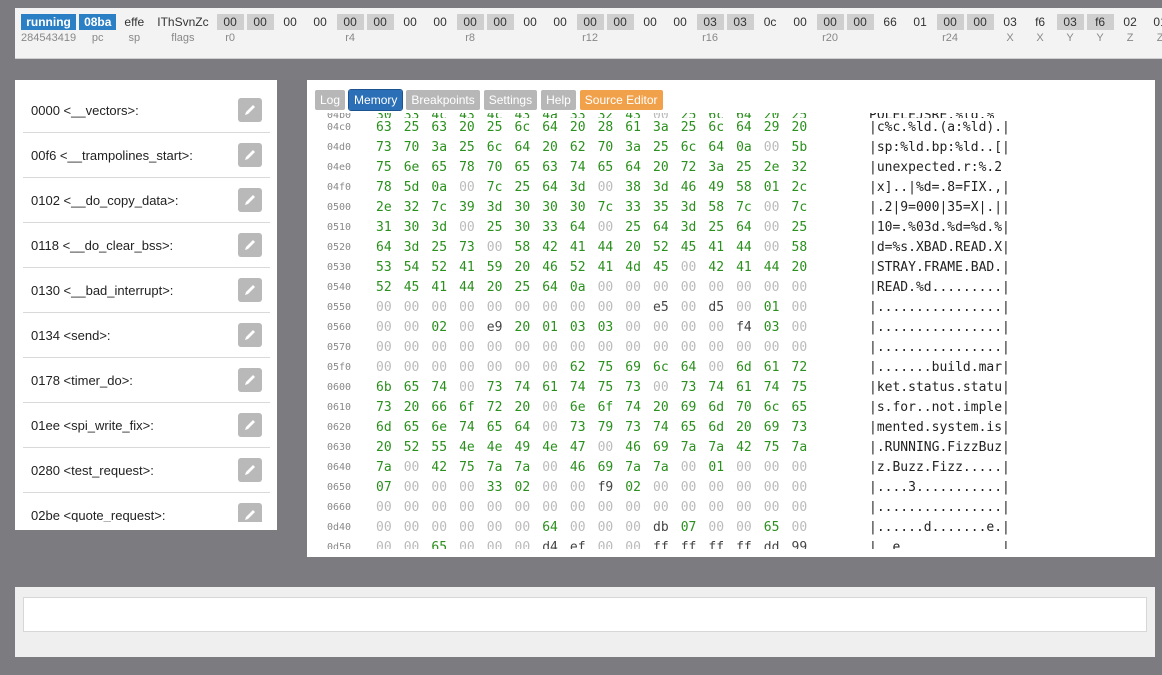  Describe the element at coordinates (526, 448) in the screenshot. I see `memory-byte: 49` at that location.